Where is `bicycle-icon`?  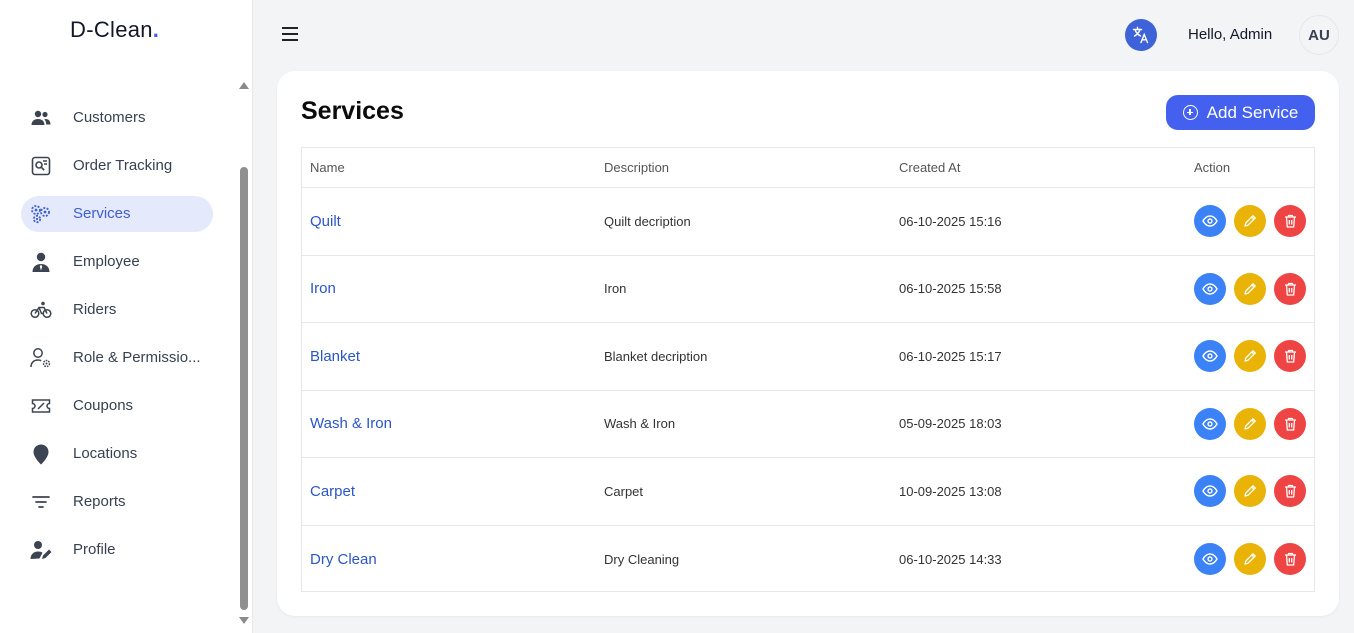 bicycle-icon is located at coordinates (41, 310).